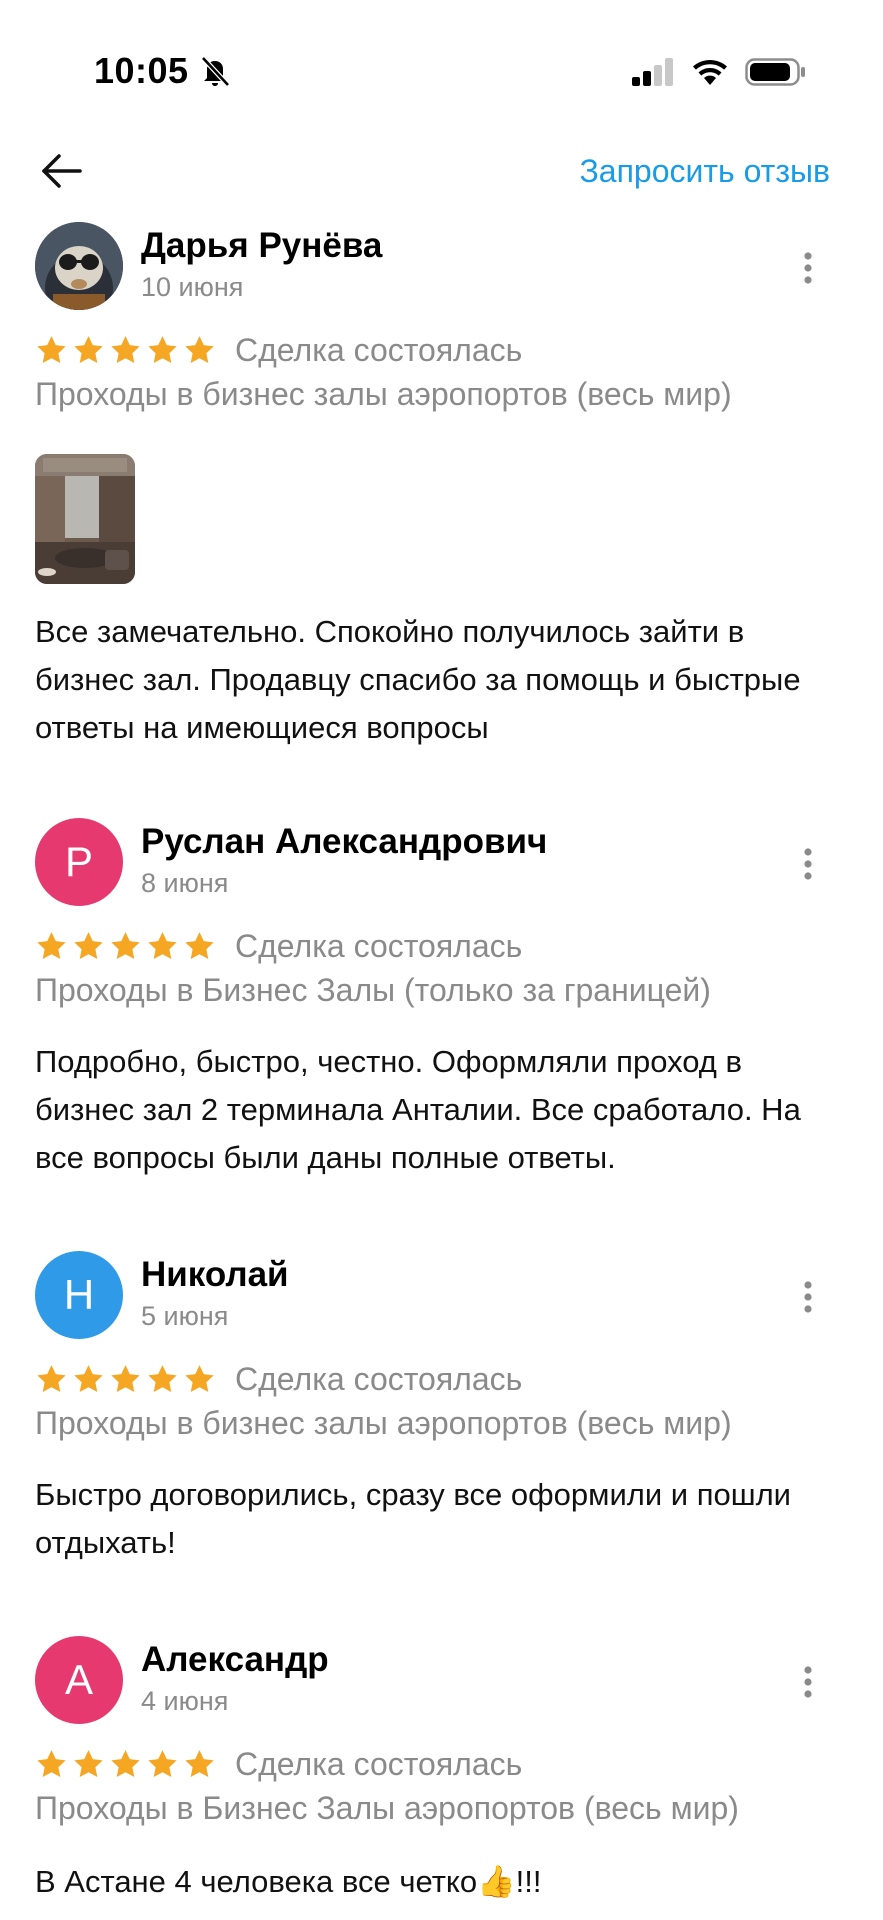 This screenshot has height=1920, width=883. What do you see at coordinates (235, 1659) in the screenshot?
I see `author-name: Александр` at bounding box center [235, 1659].